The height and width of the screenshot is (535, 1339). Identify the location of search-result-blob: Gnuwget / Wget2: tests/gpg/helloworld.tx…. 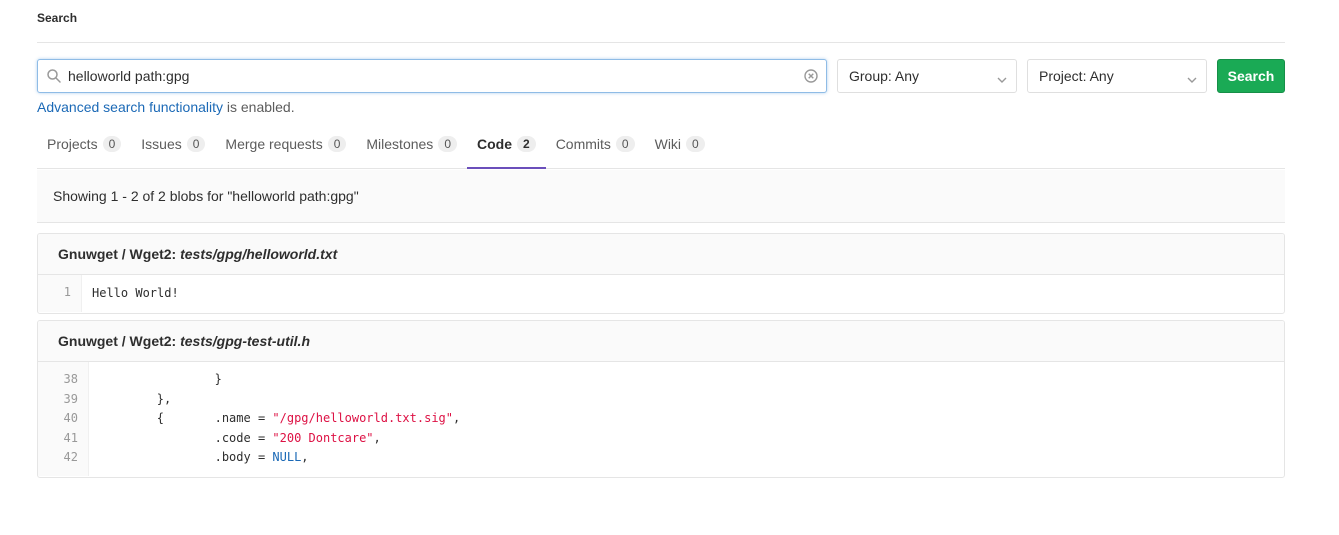
(661, 273).